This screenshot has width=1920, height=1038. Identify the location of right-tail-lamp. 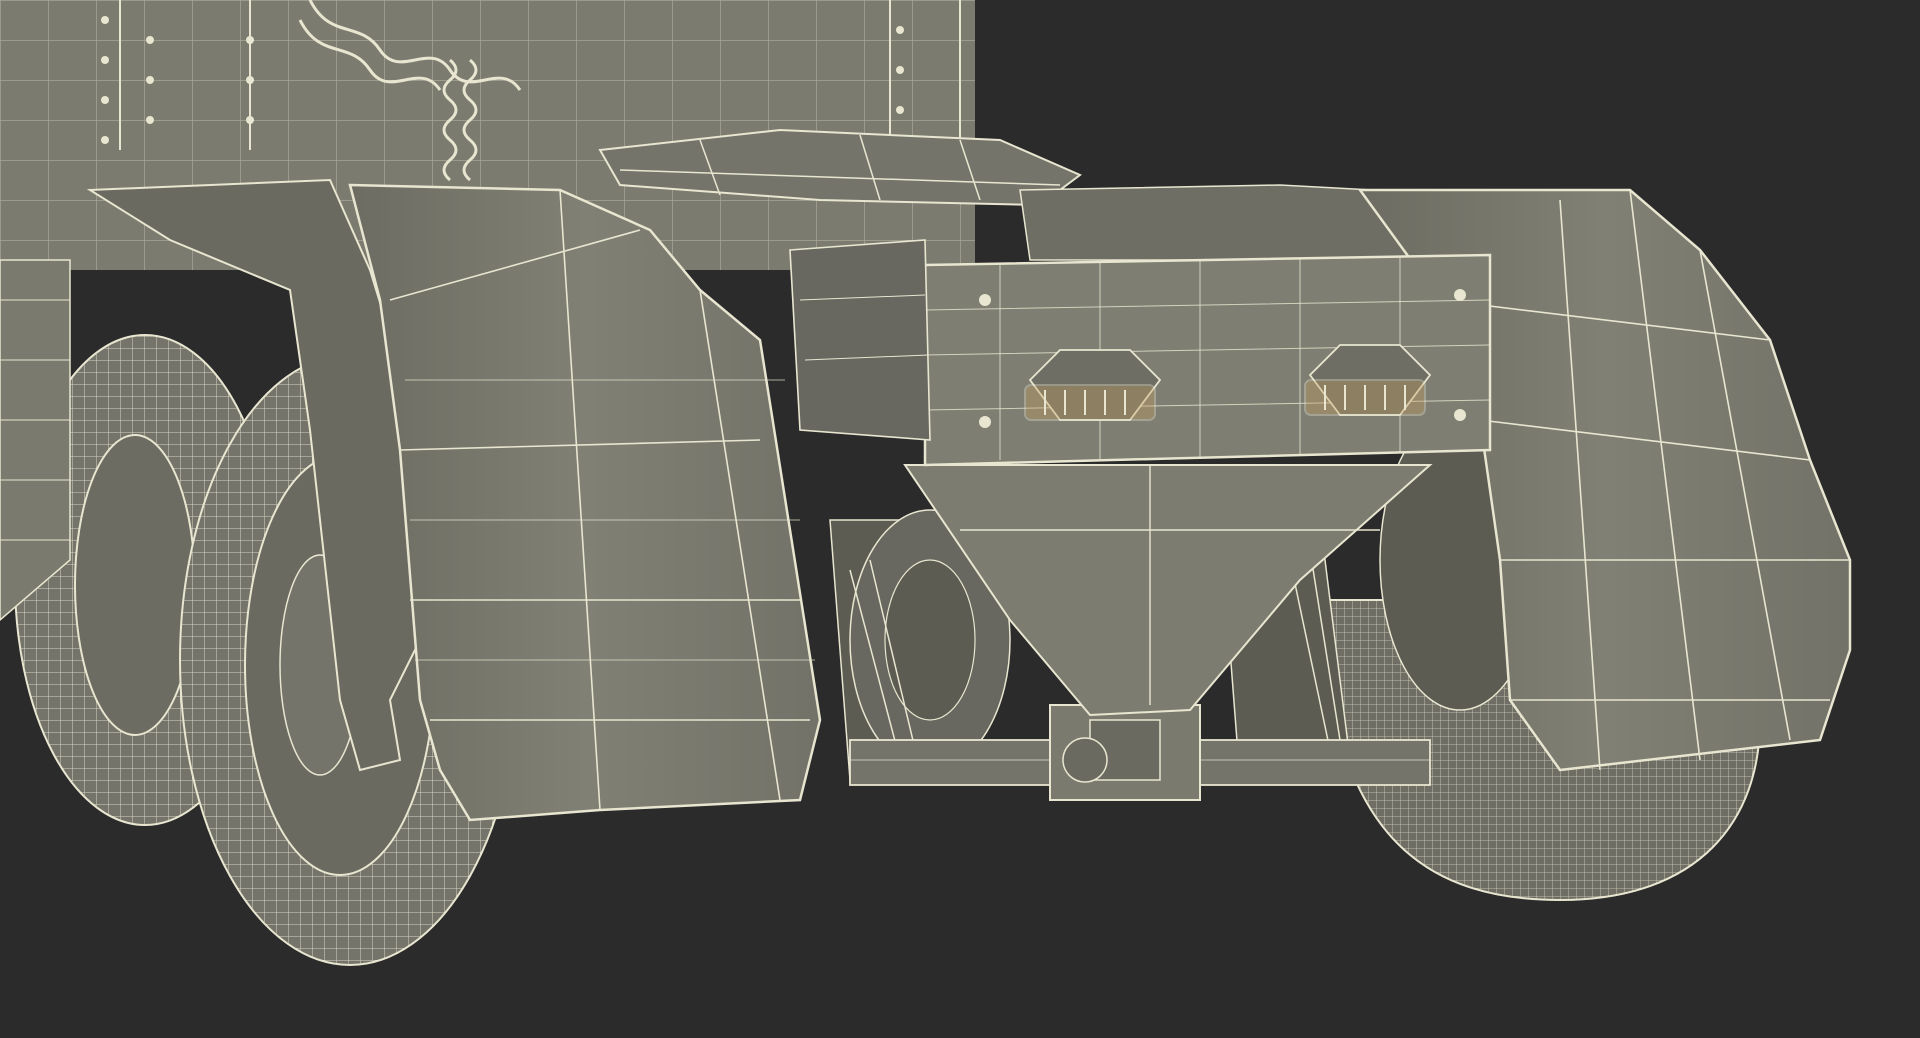
(1365, 397).